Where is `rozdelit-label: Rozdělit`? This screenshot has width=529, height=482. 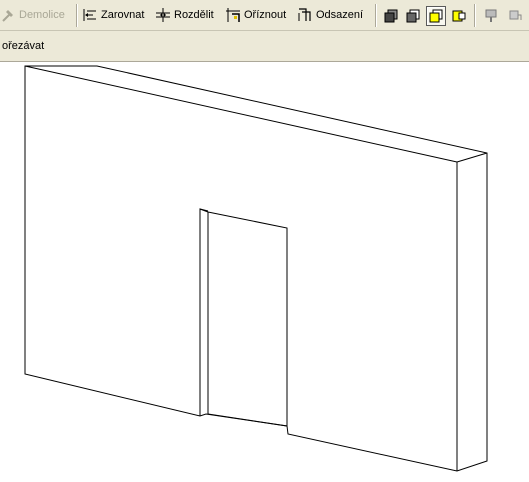
rozdelit-label: Rozdělit is located at coordinates (194, 15).